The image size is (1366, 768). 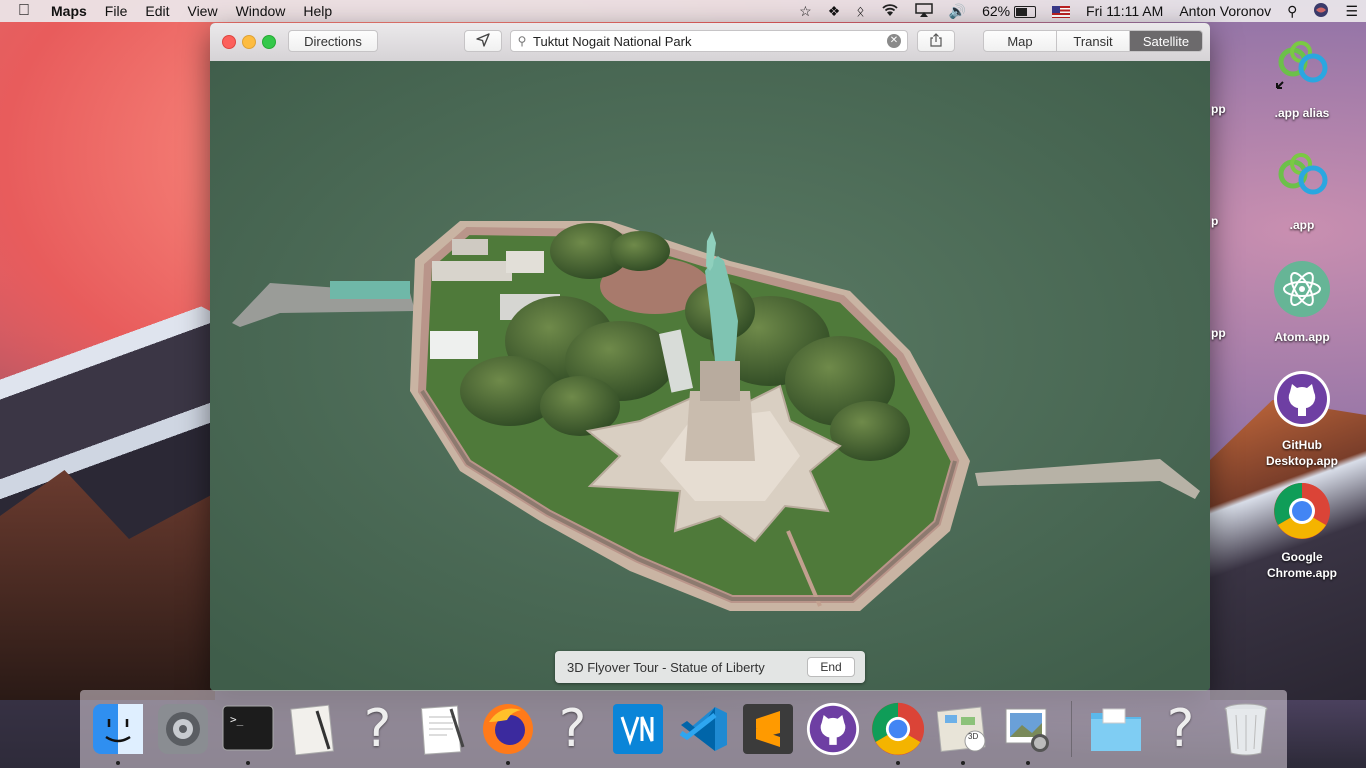 I want to click on desktop-icon-app-alias: .app alias, so click(x=1302, y=79).